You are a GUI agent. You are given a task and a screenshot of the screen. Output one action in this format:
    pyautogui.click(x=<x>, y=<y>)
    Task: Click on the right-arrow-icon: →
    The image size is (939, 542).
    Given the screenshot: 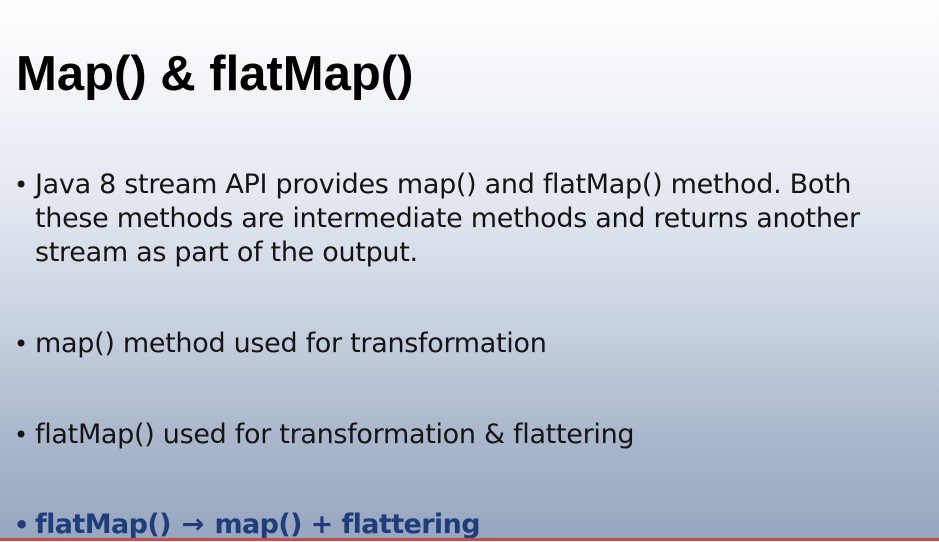 What is the action you would take?
    pyautogui.click(x=193, y=524)
    